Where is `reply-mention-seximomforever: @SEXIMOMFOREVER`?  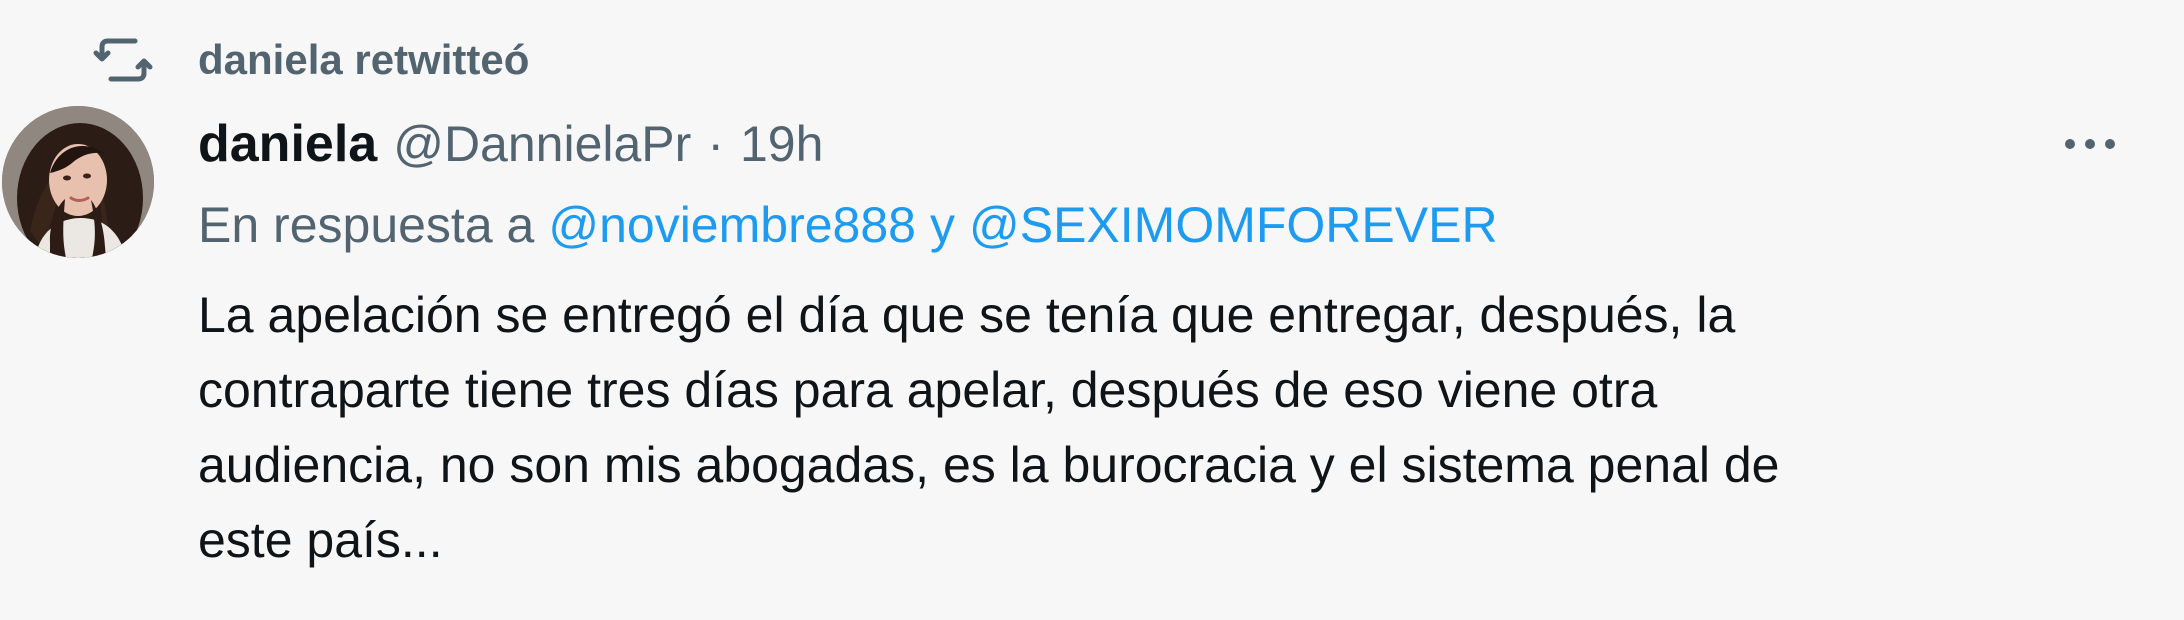
reply-mention-seximomforever: @SEXIMOMFOREVER is located at coordinates (1233, 225).